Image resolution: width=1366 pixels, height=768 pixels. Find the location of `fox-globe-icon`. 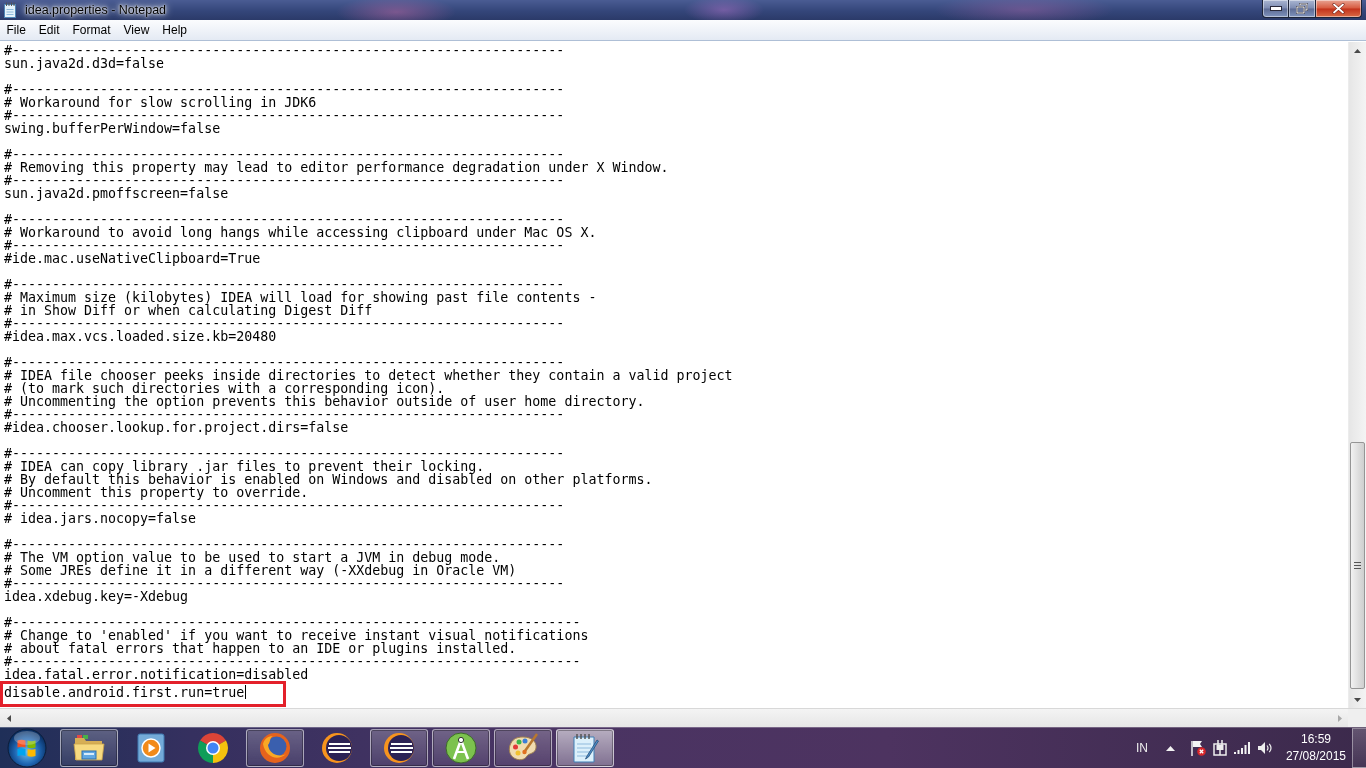

fox-globe-icon is located at coordinates (275, 748).